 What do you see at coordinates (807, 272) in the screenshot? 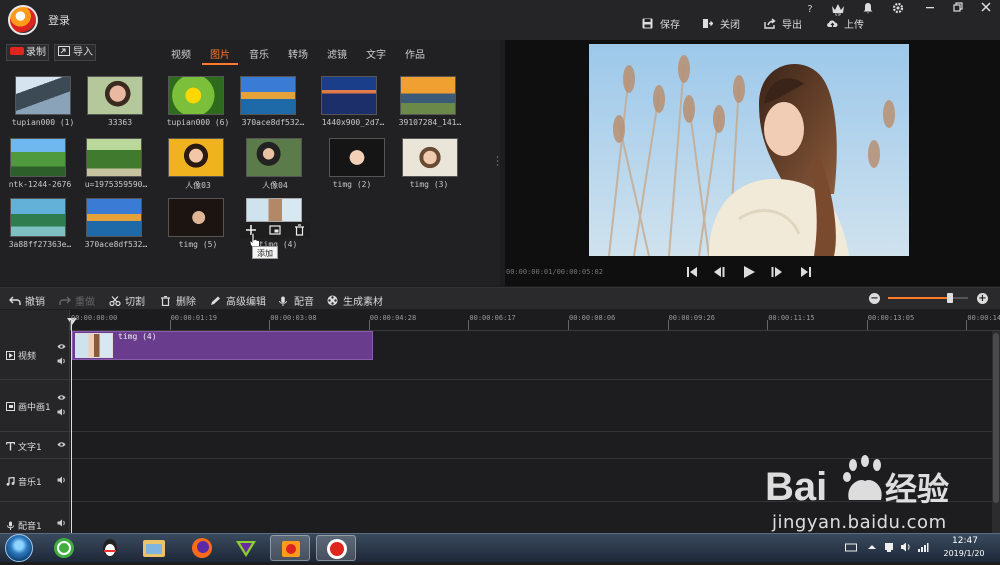
I see `skip-end-icon` at bounding box center [807, 272].